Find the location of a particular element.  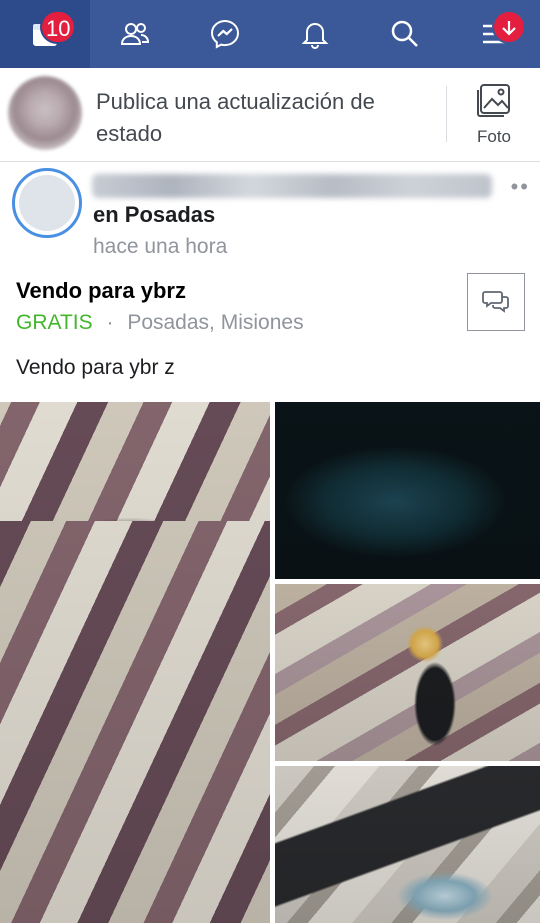

author-avatar is located at coordinates (47, 203).